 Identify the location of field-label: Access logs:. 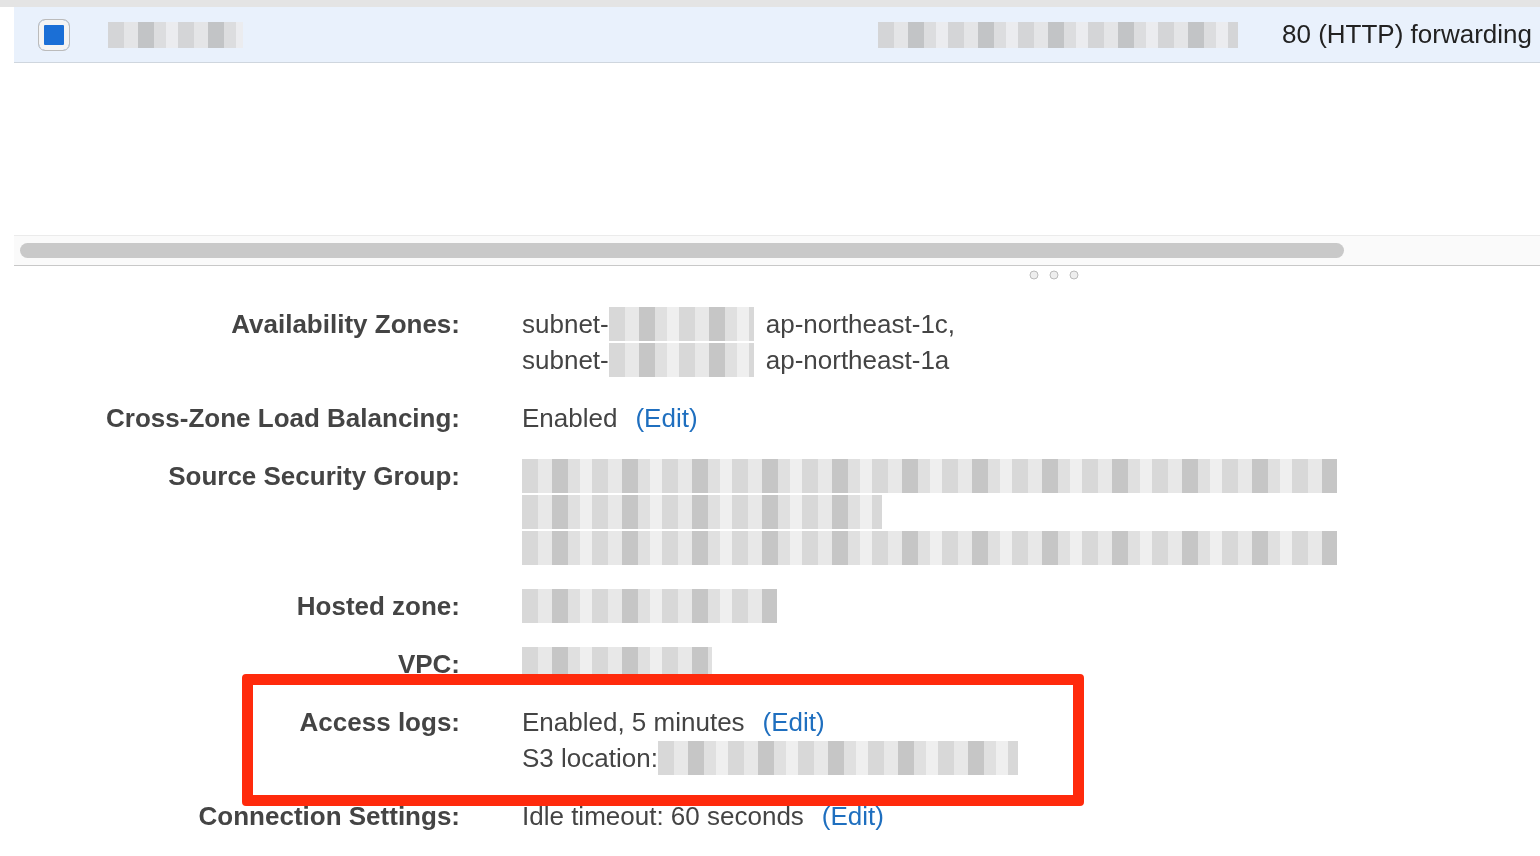
(379, 722).